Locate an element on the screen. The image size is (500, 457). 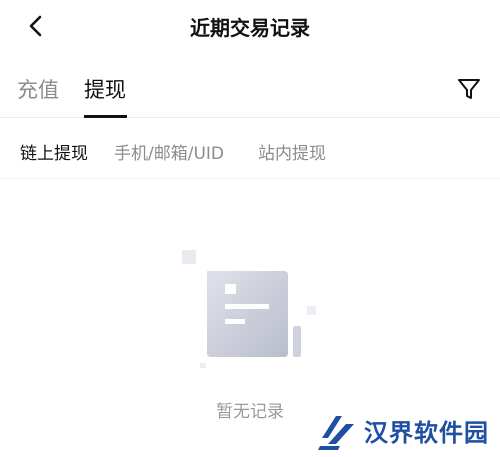
active-tab-indicator is located at coordinates (105, 116).